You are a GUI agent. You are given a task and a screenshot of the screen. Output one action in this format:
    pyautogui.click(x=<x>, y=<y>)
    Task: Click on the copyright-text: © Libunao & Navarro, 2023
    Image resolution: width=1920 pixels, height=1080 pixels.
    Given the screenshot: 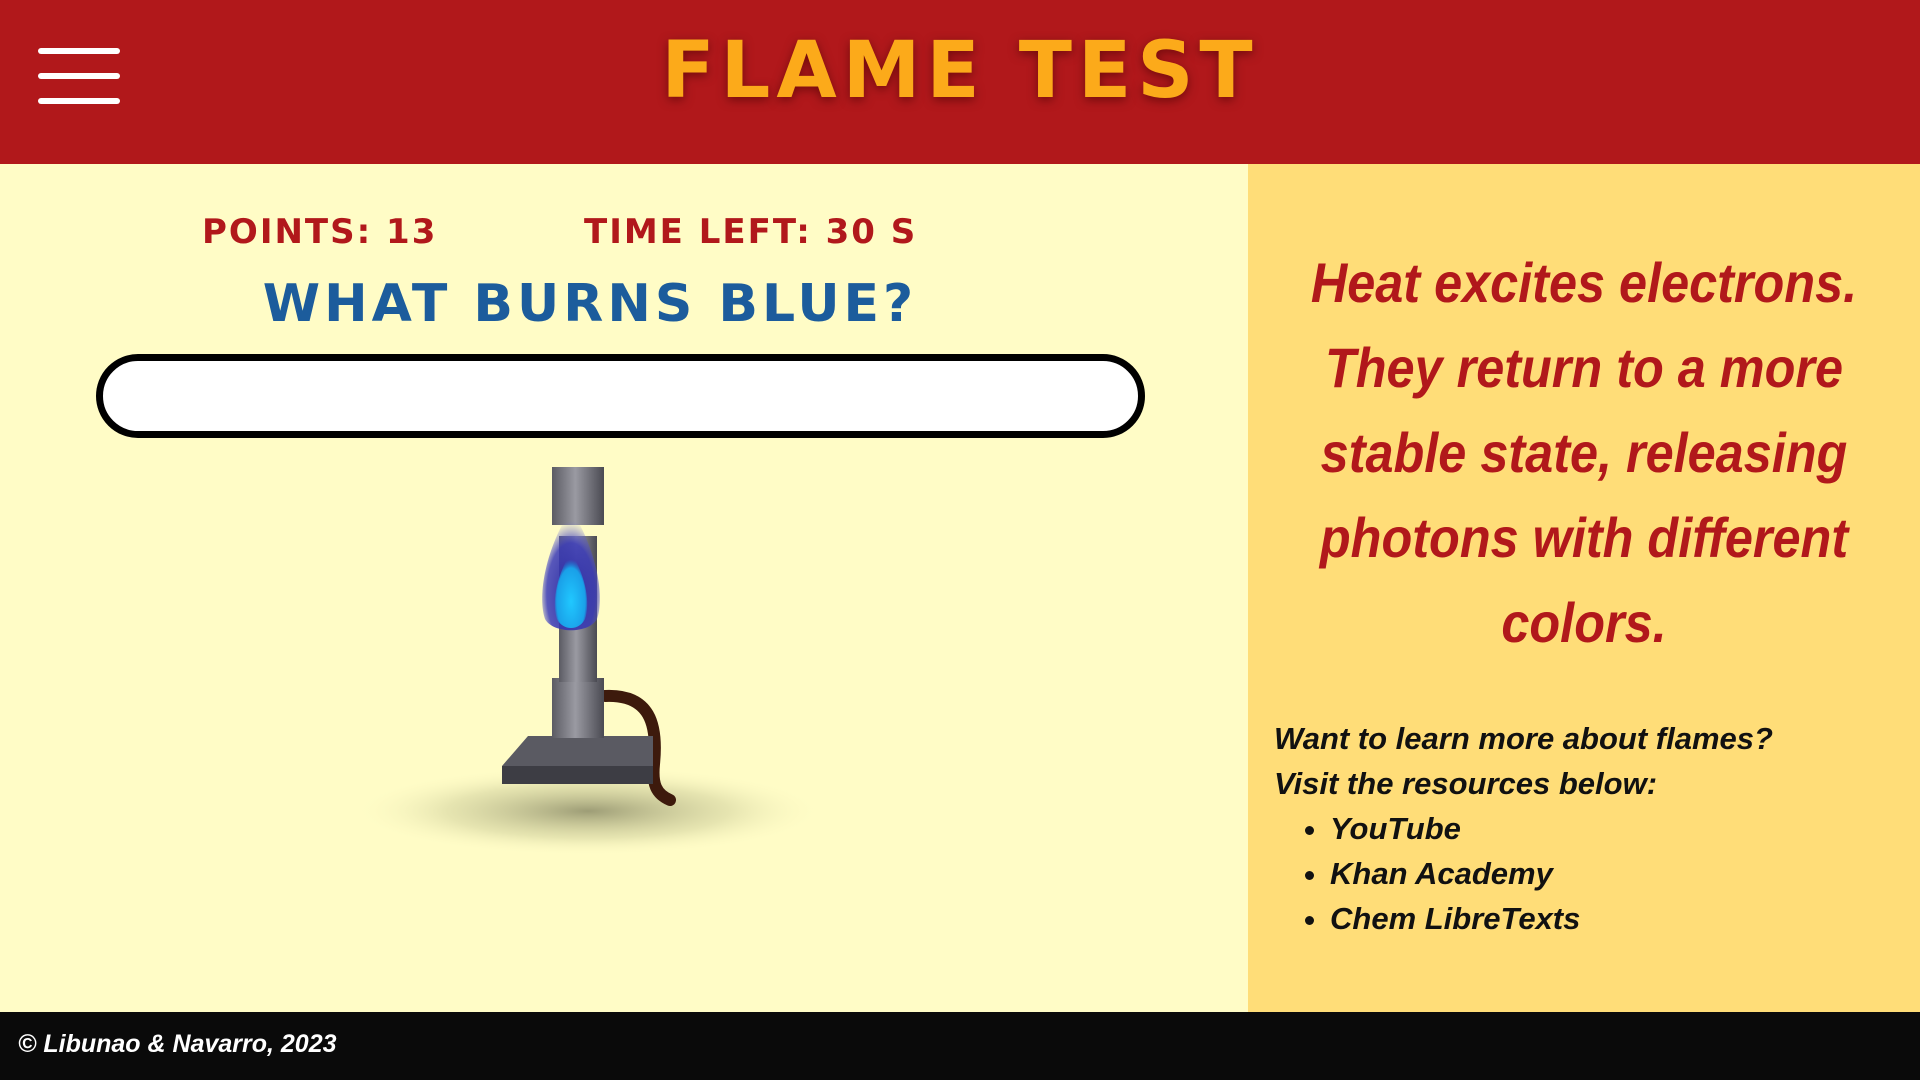 What is the action you would take?
    pyautogui.click(x=177, y=1044)
    